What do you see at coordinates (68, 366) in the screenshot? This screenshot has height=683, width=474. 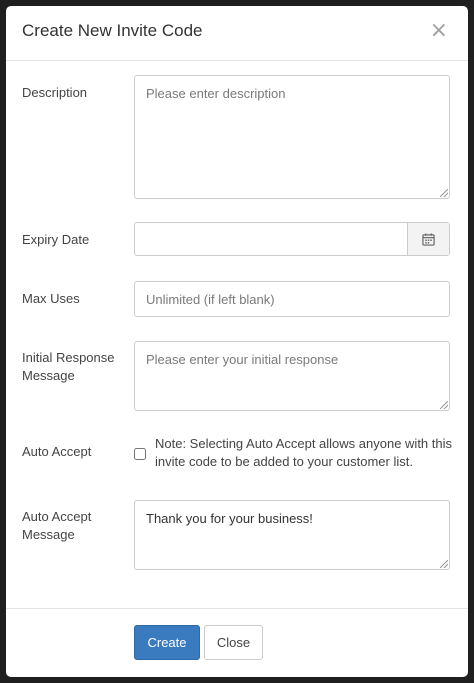 I see `initial-response-label: Initial Response Message` at bounding box center [68, 366].